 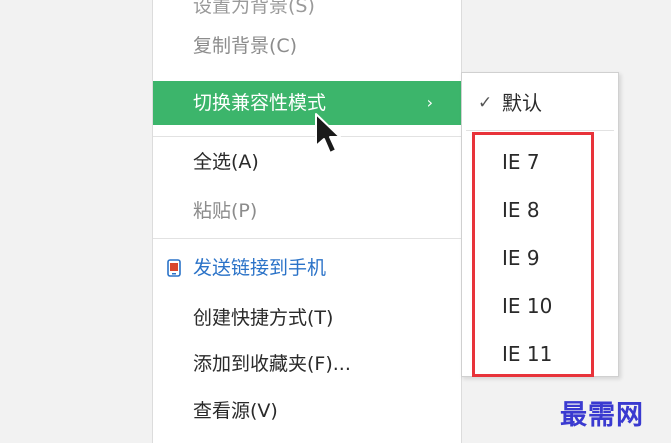 I want to click on menu-item-paste: 粘贴(P), so click(x=307, y=211).